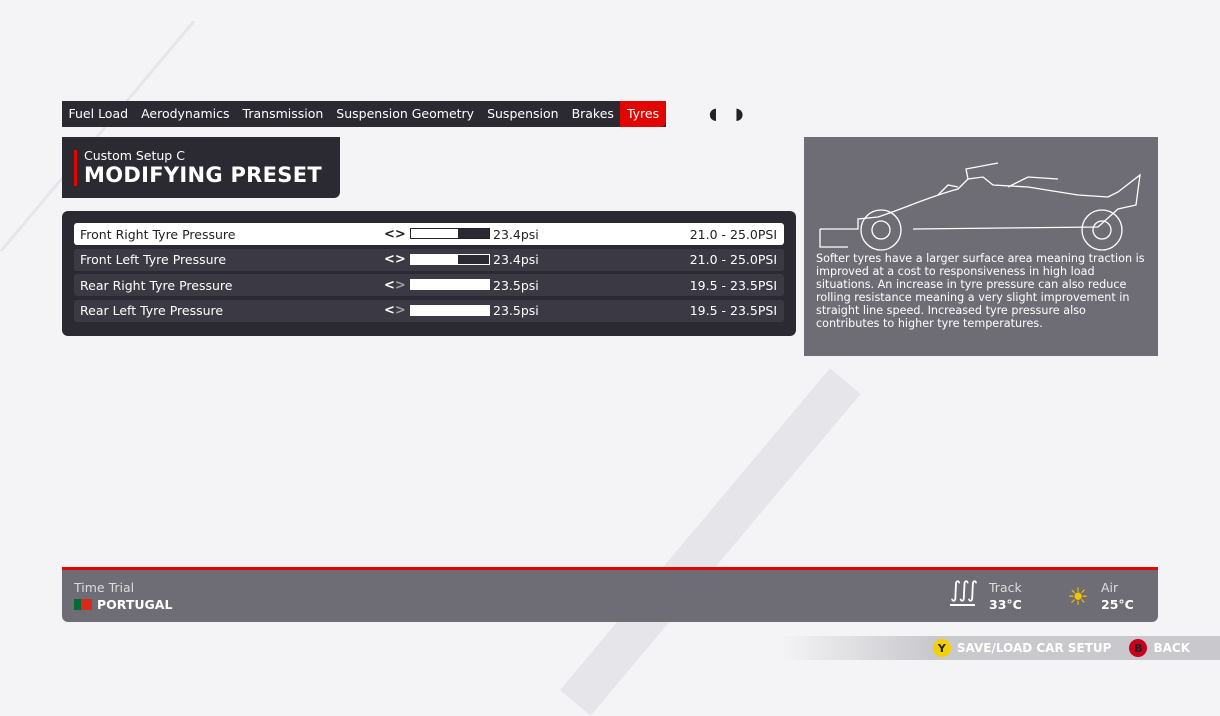 The height and width of the screenshot is (716, 1220). I want to click on b-button-icon: B, so click(1138, 648).